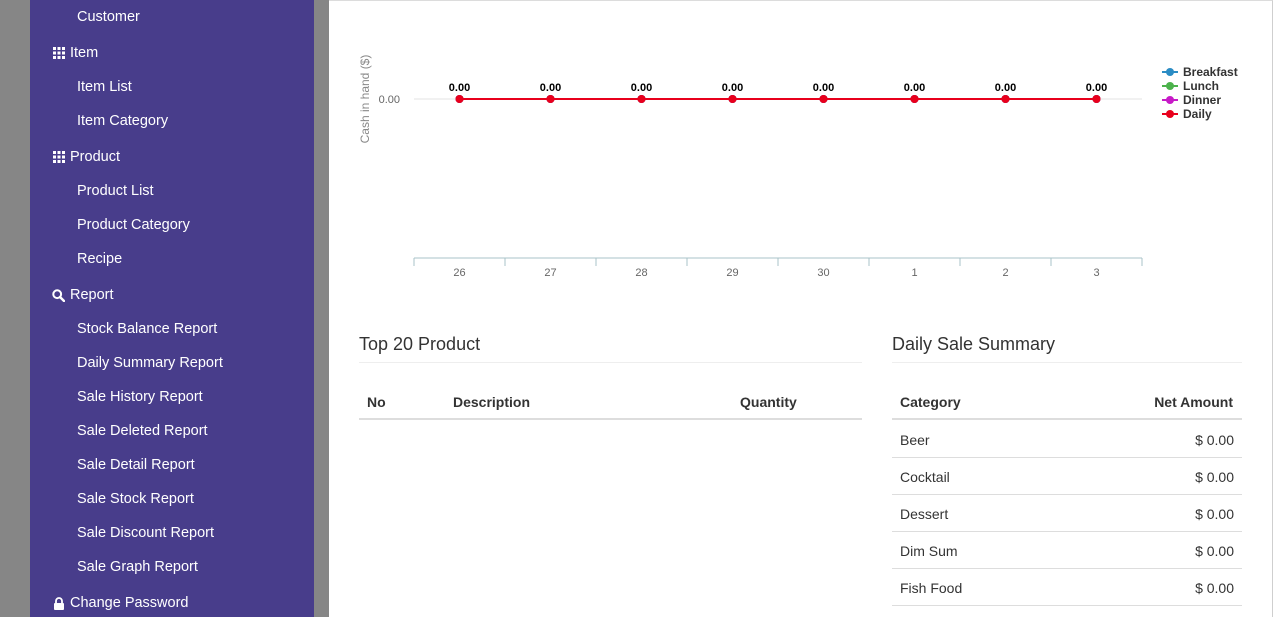 This screenshot has height=617, width=1273. I want to click on sidebar-item-sale-detail-report: Sale Detail Report, so click(172, 465).